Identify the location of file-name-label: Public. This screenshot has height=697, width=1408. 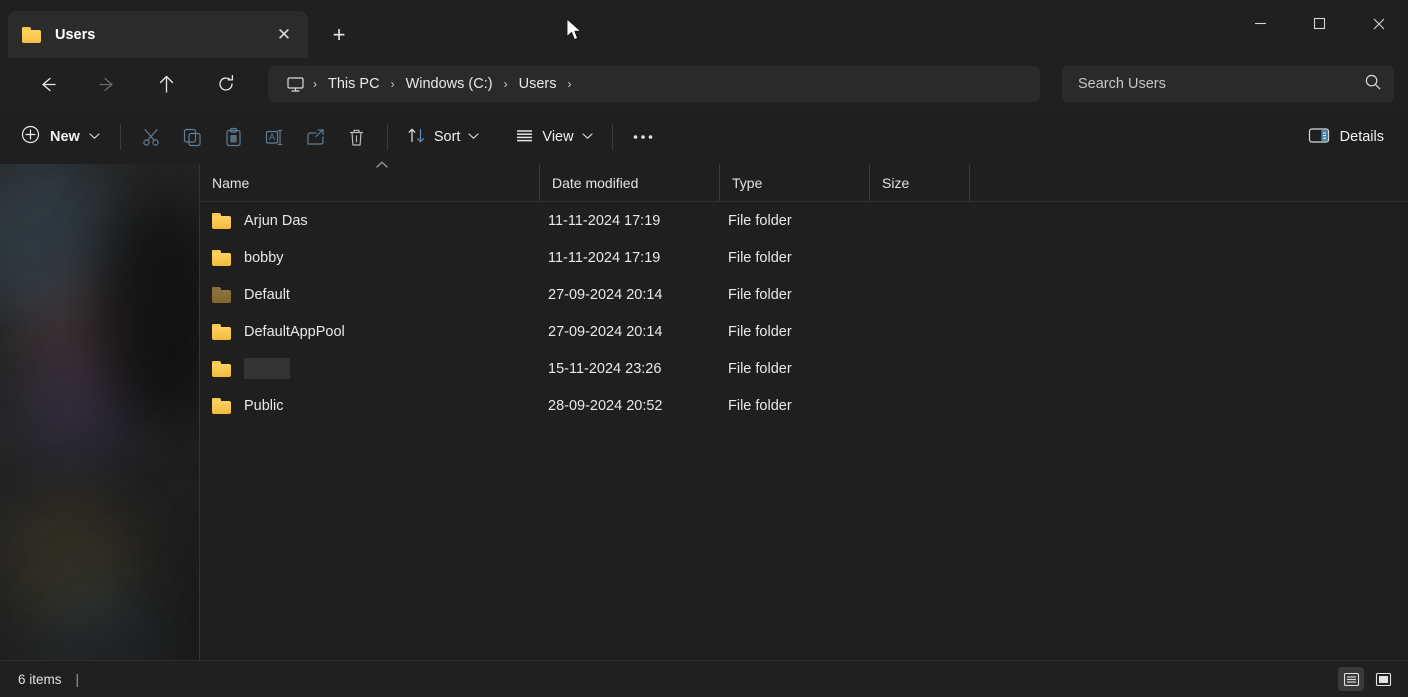
(264, 405).